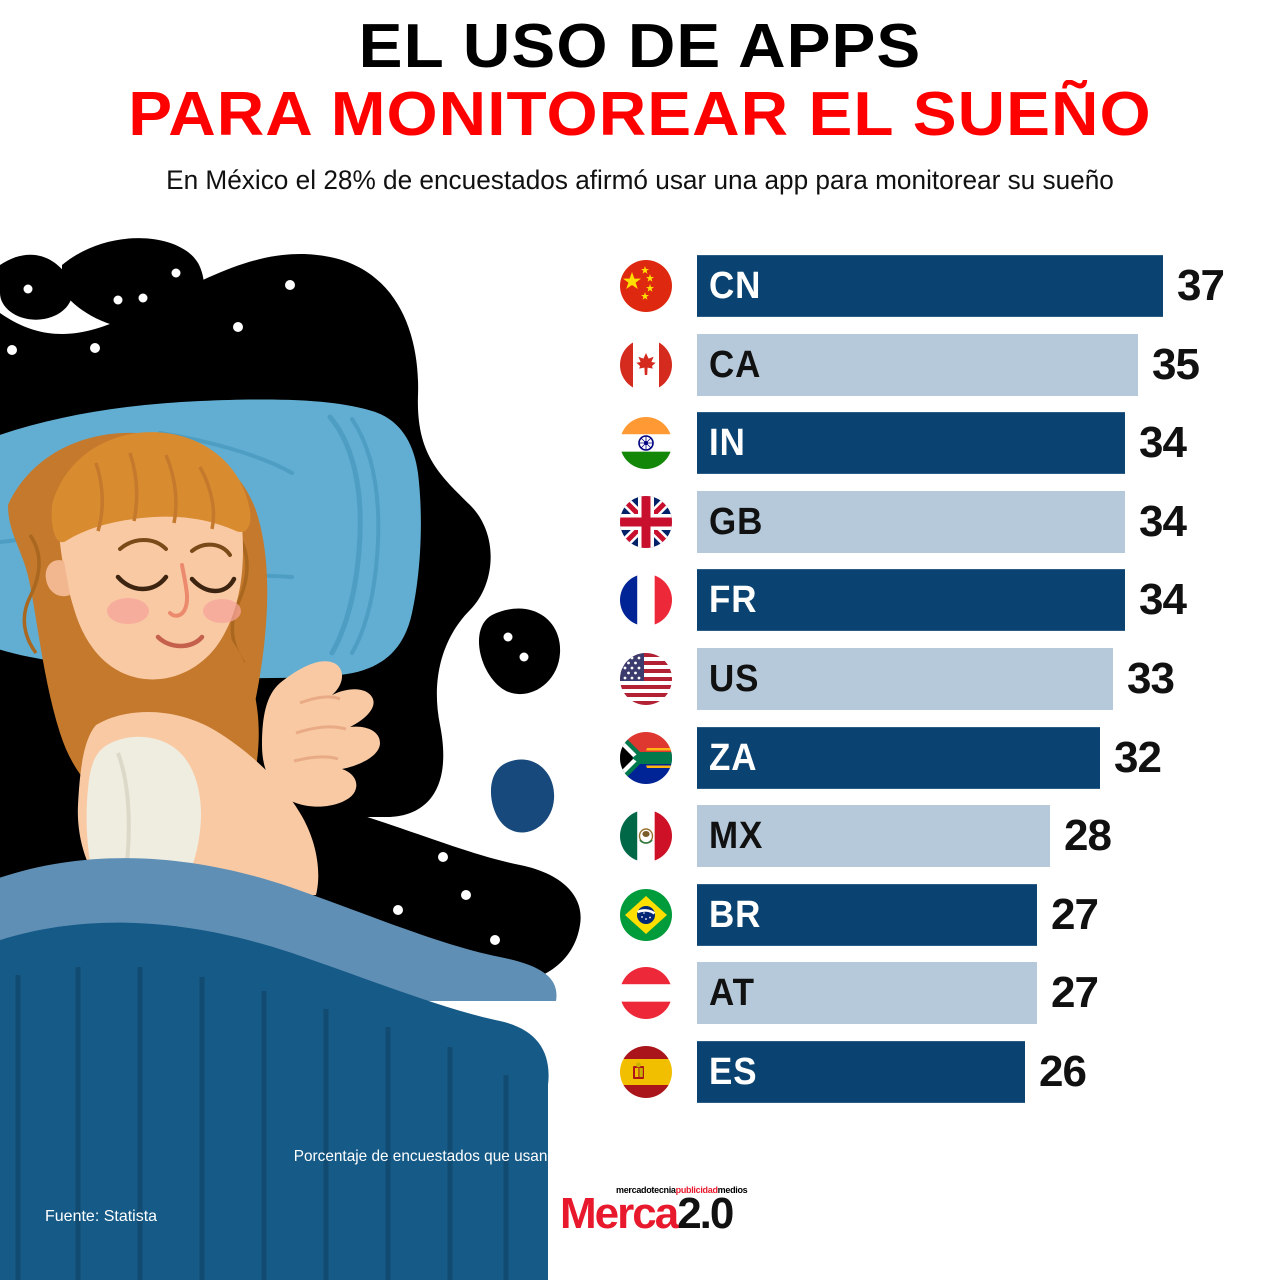 This screenshot has width=1280, height=1280. What do you see at coordinates (898, 757) in the screenshot?
I see `bar-za: ZA` at bounding box center [898, 757].